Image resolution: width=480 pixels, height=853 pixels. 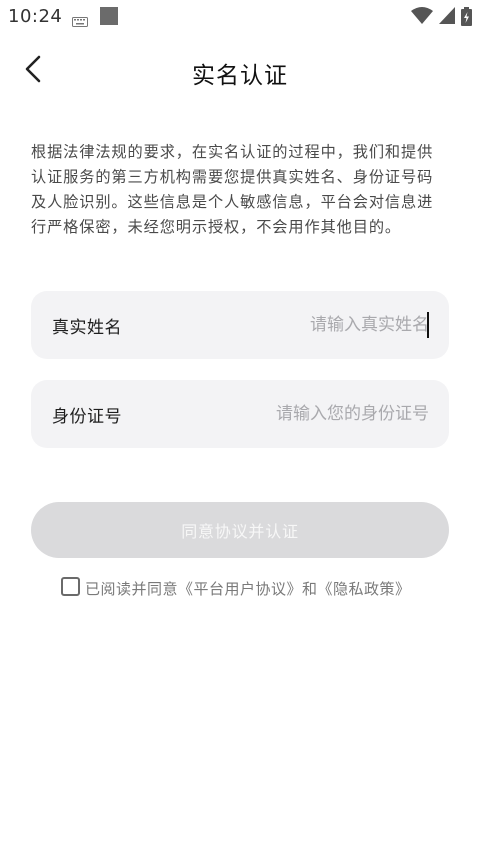 I want to click on header: 实名认证, so click(x=240, y=70).